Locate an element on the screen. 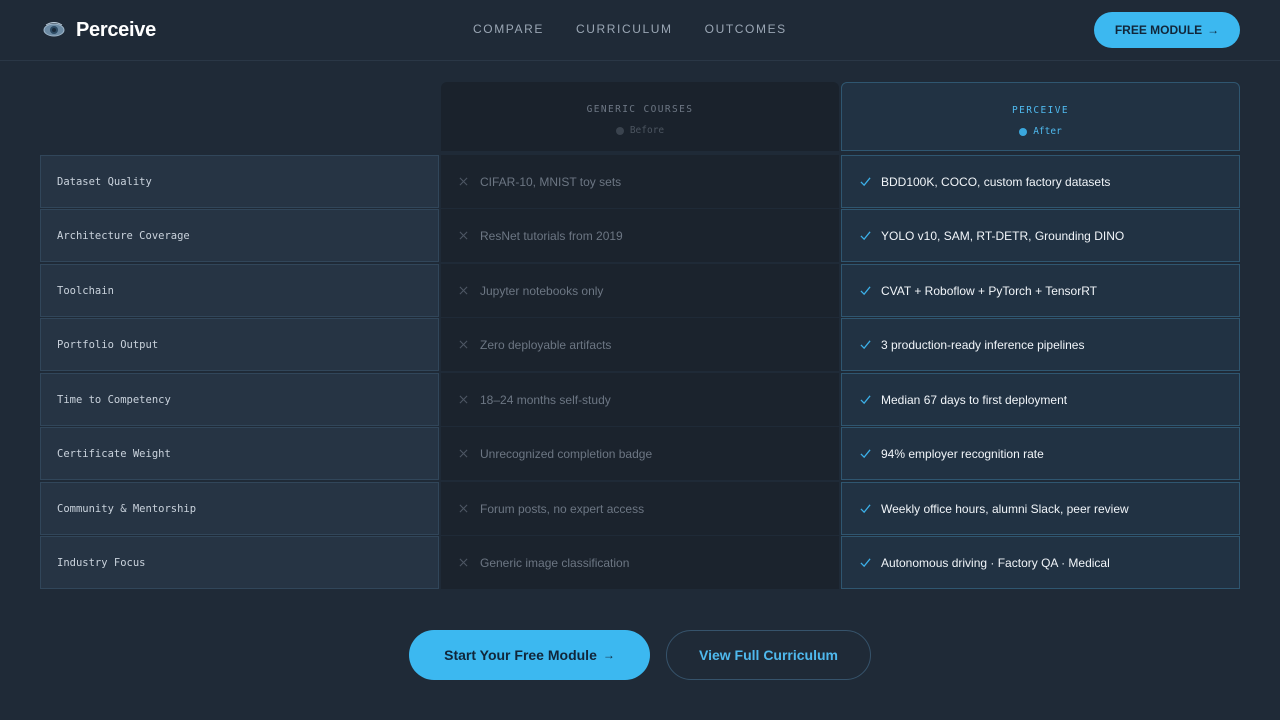  generic-cell-text: Jupyter notebooks only is located at coordinates (542, 290).